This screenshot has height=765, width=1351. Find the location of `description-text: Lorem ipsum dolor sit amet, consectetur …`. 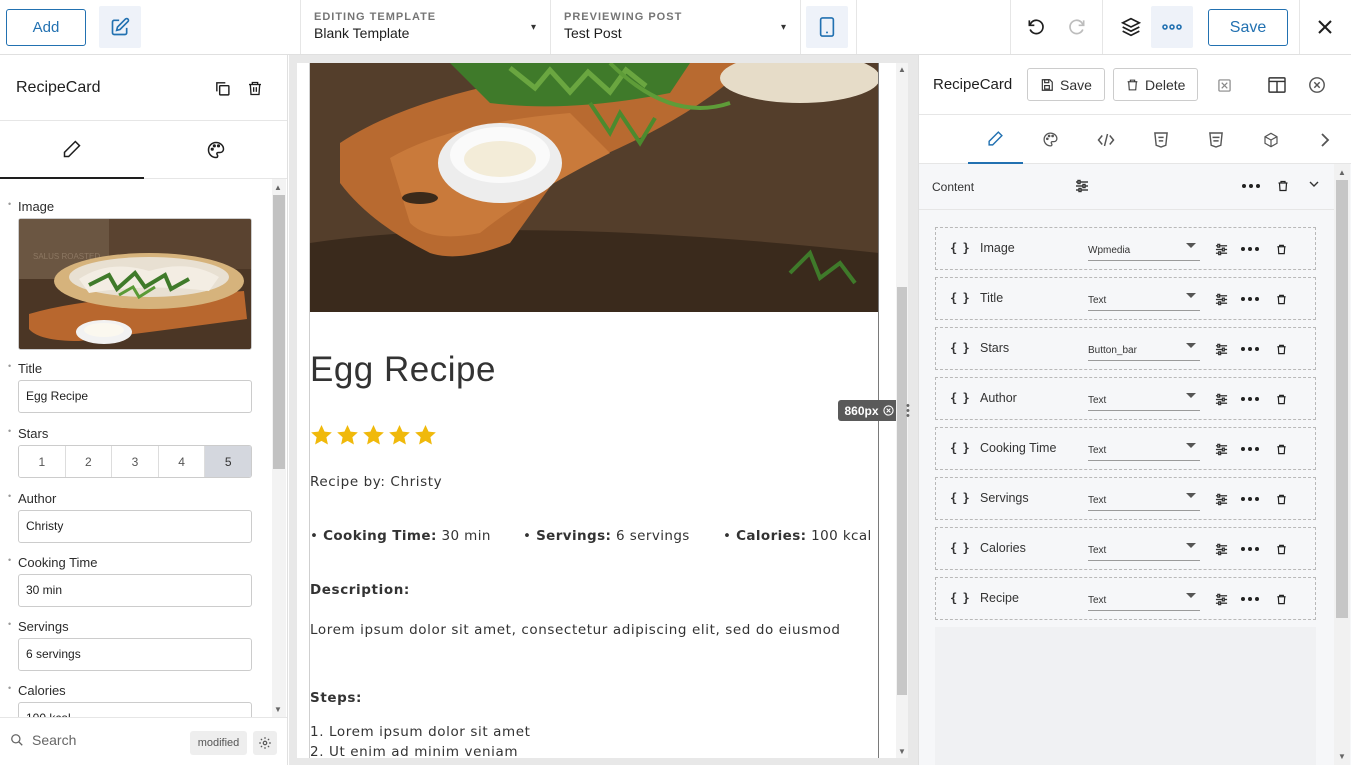

description-text: Lorem ipsum dolor sit amet, consectetur … is located at coordinates (575, 630).